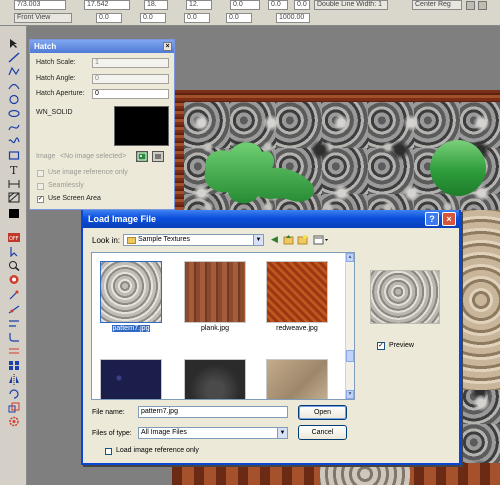 The image size is (500, 485). Describe the element at coordinates (437, 5) in the screenshot. I see `register-select: Center Reg` at that location.